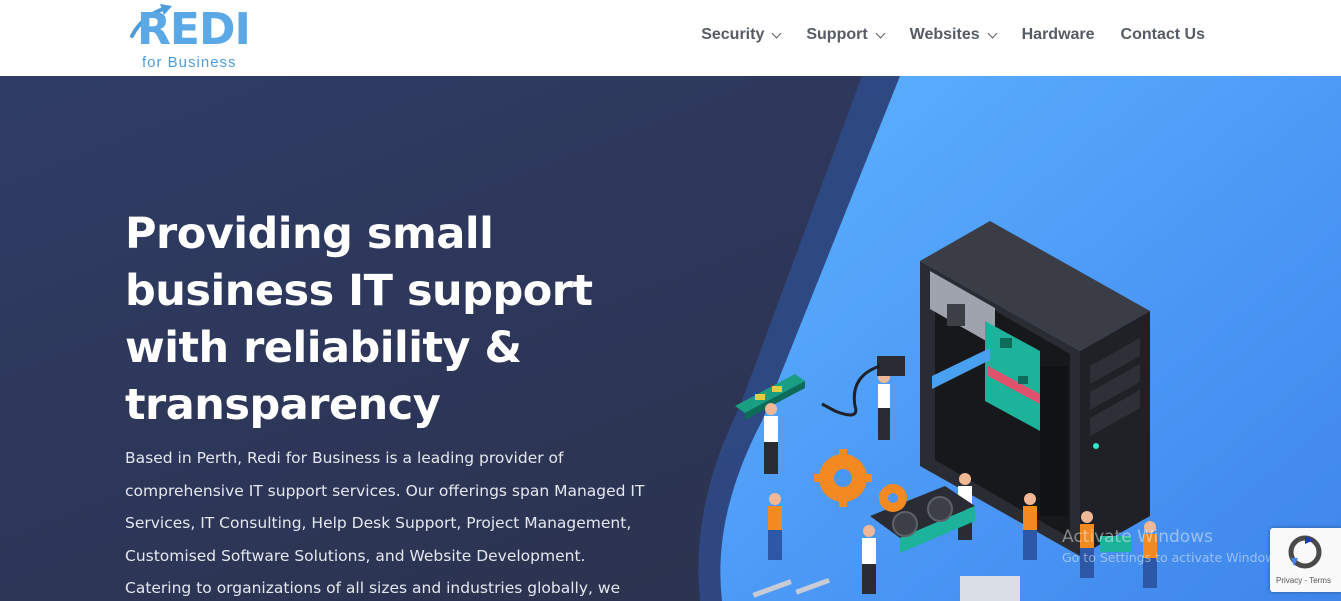  I want to click on nav-label: Hardware, so click(1058, 34).